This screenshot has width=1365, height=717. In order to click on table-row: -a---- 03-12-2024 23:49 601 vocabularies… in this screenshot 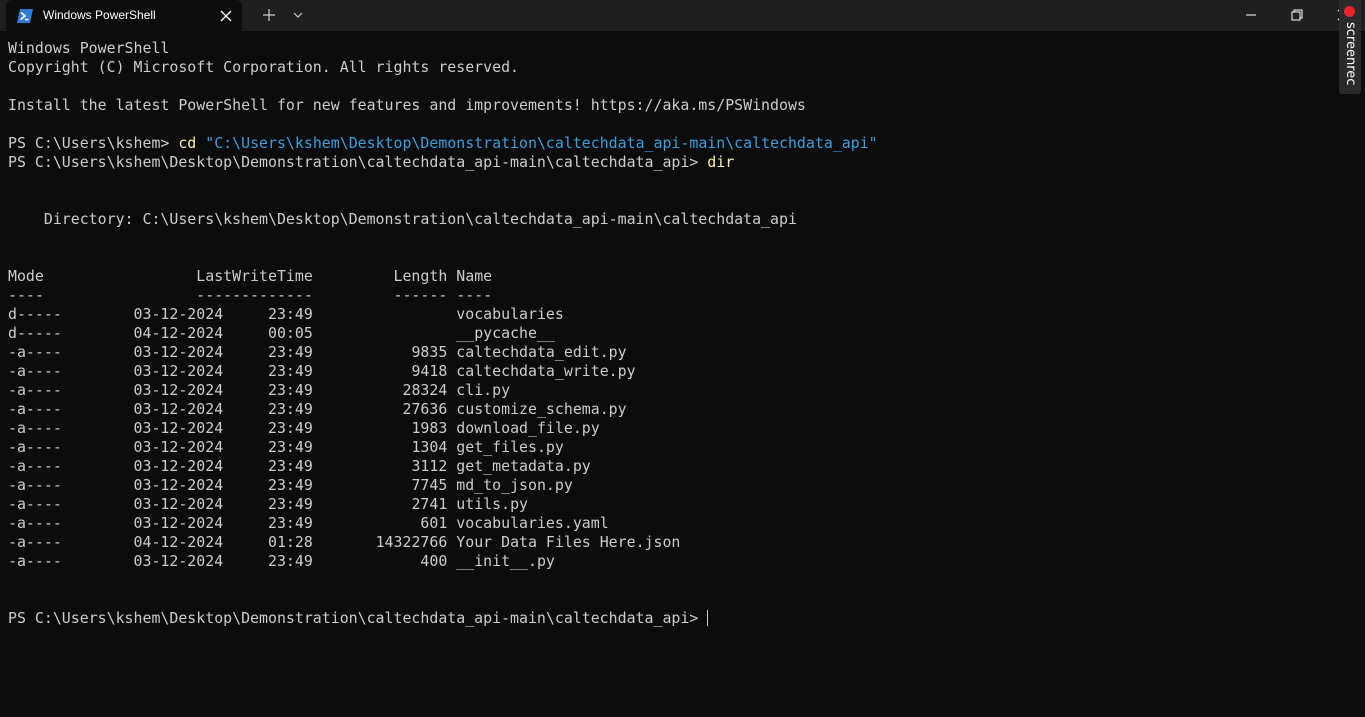, I will do `click(670, 523)`.